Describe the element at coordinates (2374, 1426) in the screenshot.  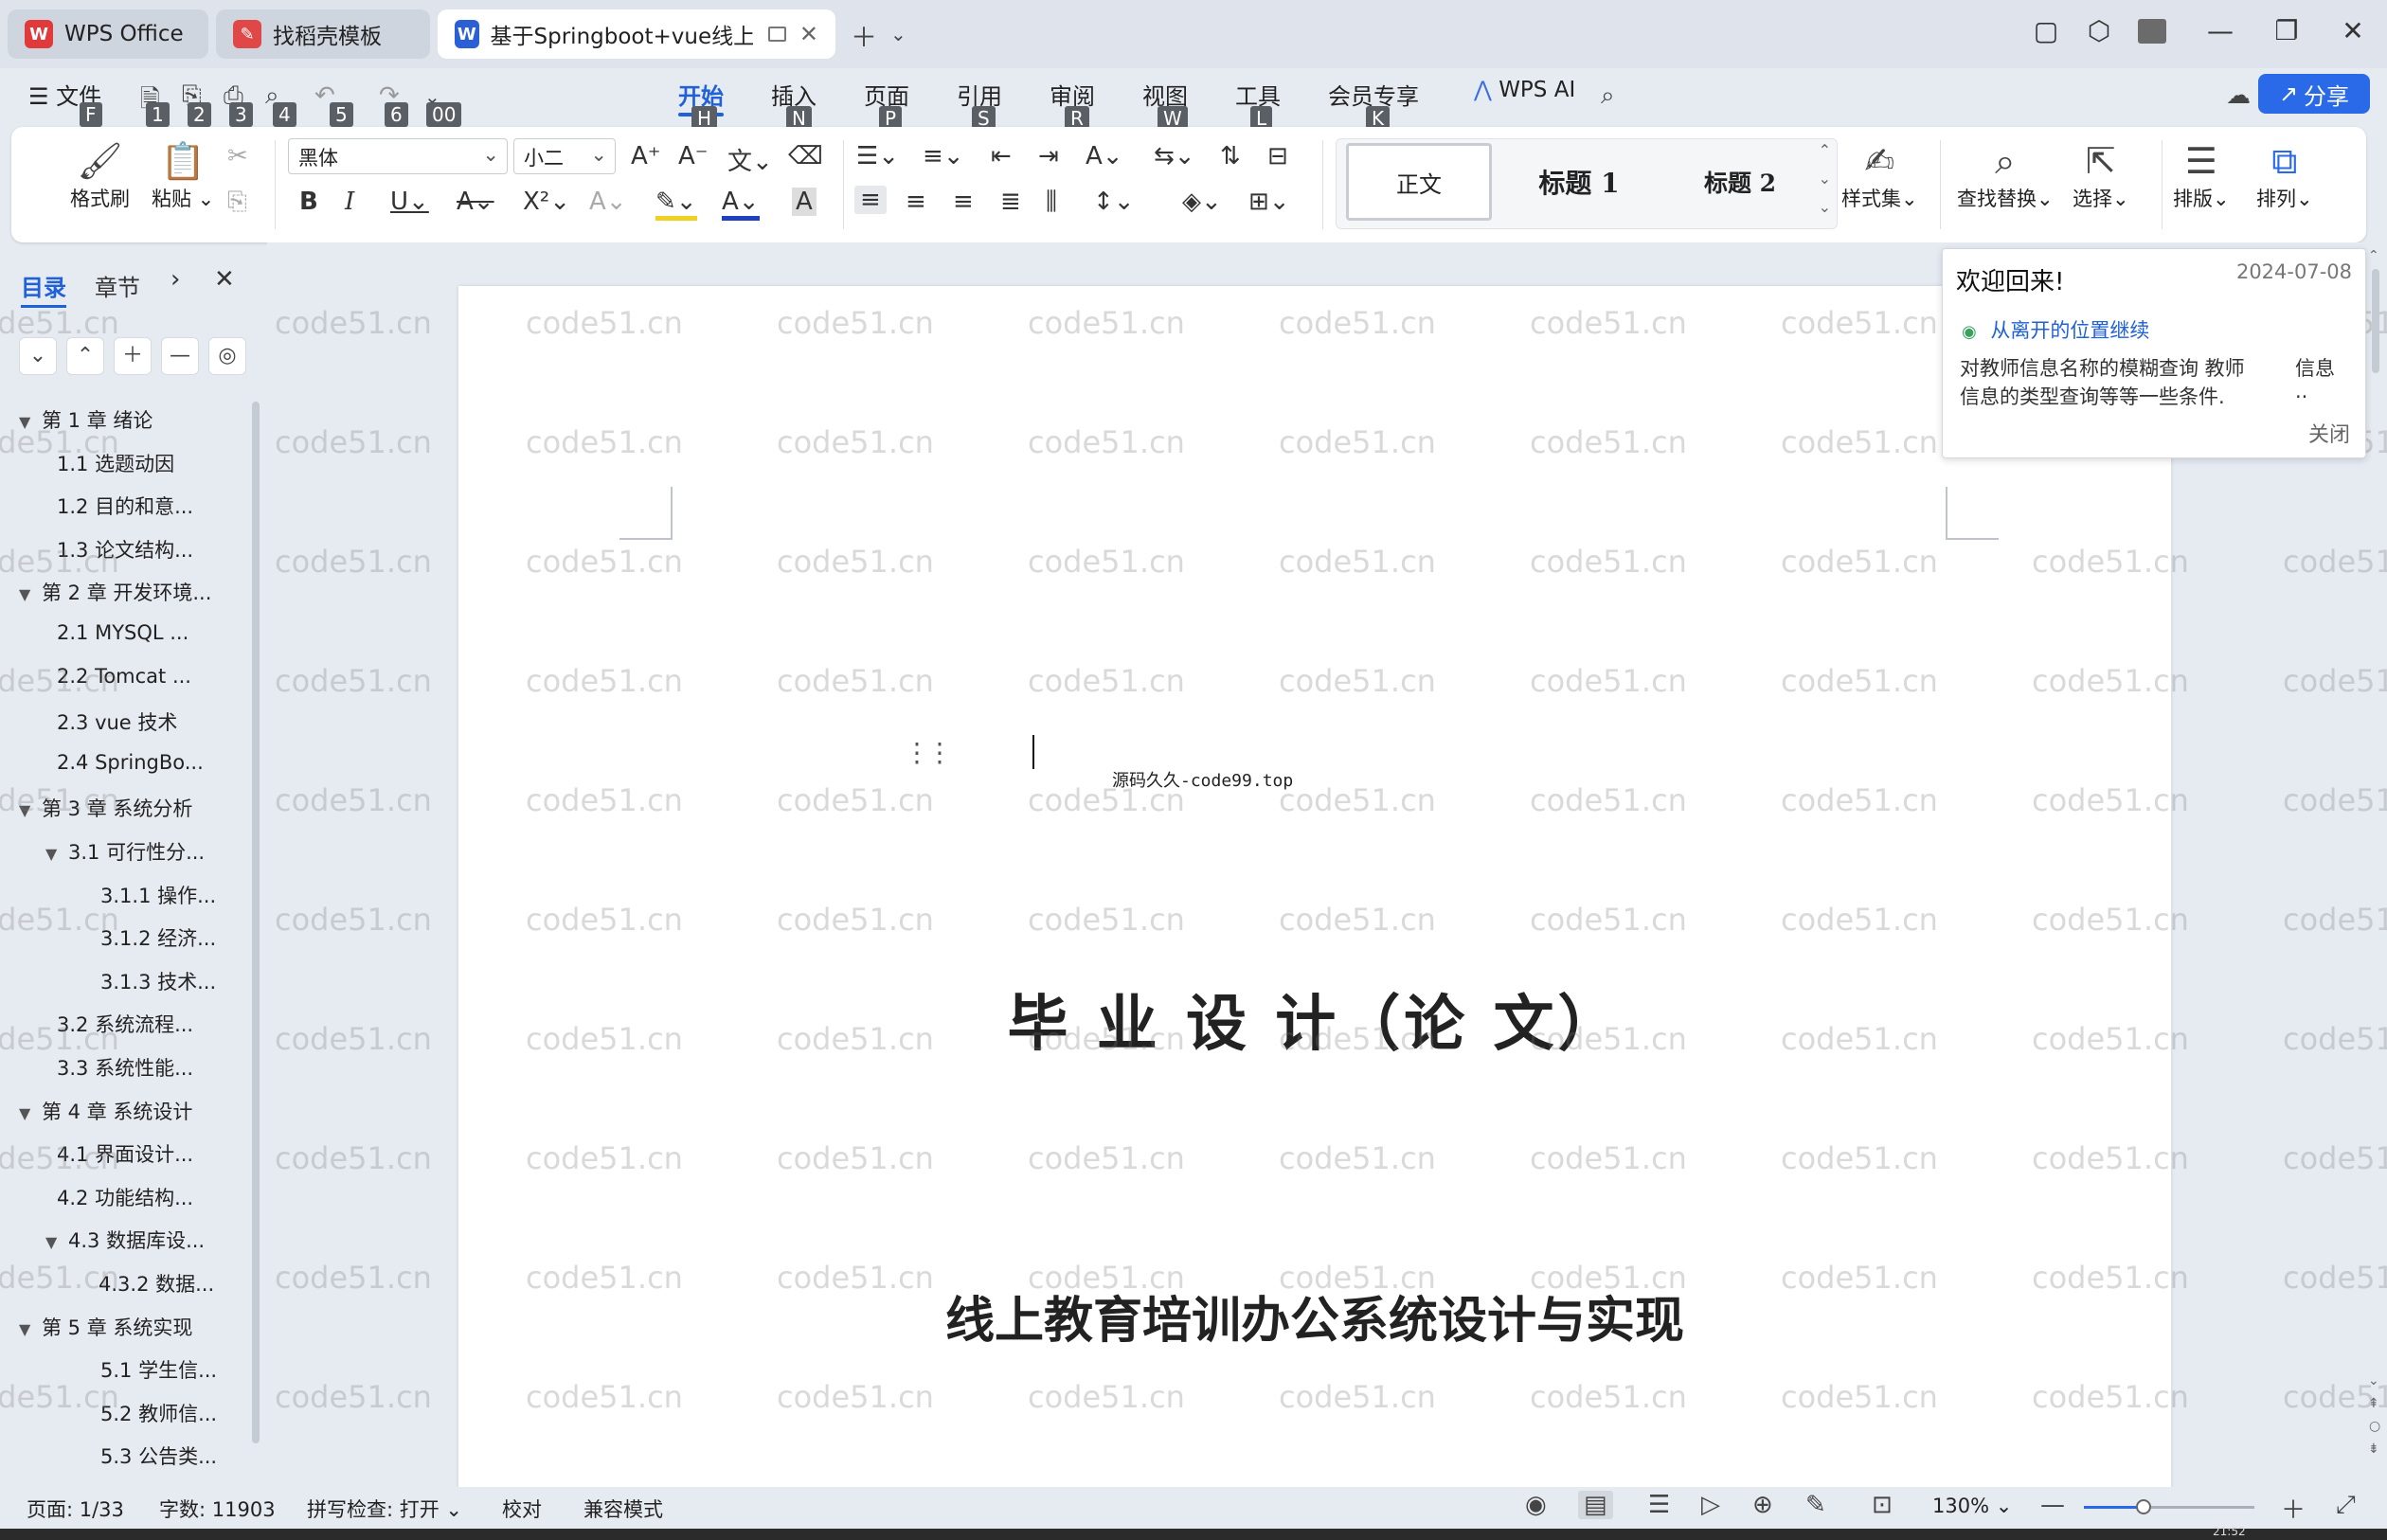
I see `select-browse-icon: ○` at that location.